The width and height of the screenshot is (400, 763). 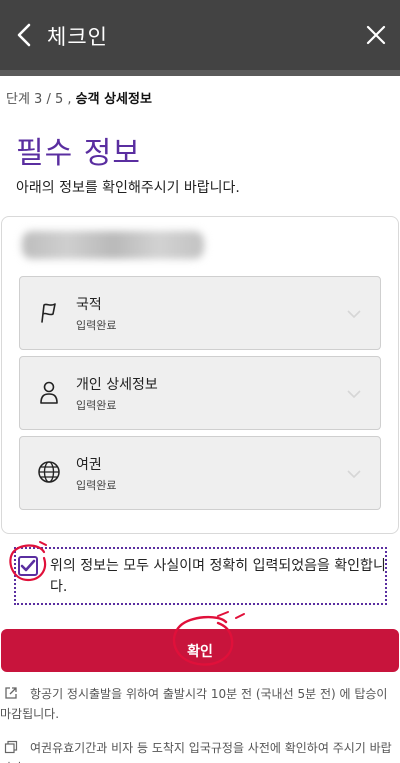 I want to click on globe-icon, so click(x=49, y=472).